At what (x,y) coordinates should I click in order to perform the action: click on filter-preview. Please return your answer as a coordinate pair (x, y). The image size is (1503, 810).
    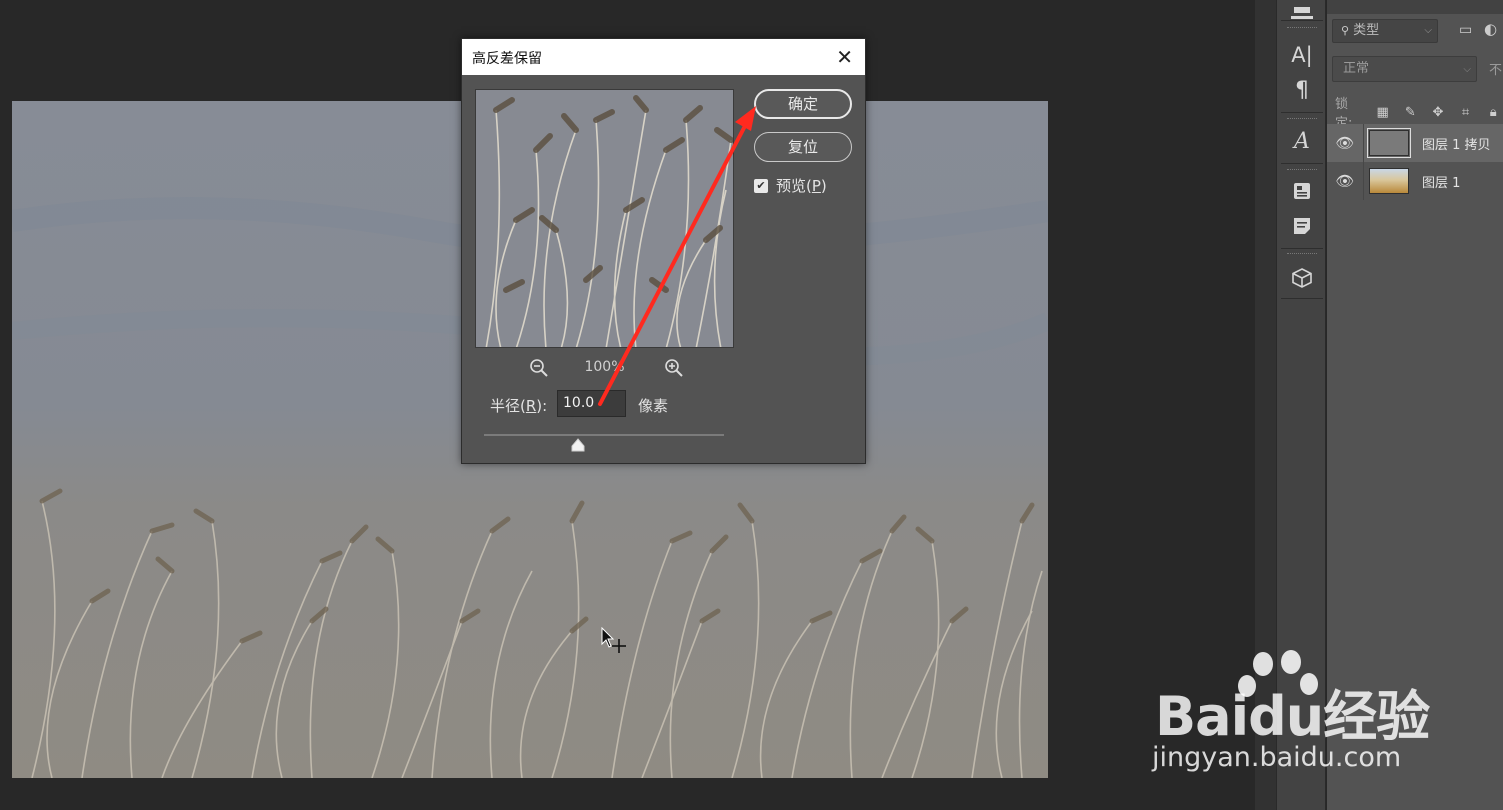
    Looking at the image, I should click on (604, 218).